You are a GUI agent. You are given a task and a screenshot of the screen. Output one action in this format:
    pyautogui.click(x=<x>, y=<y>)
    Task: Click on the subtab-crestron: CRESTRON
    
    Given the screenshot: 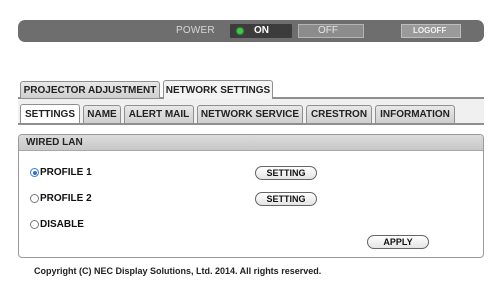 What is the action you would take?
    pyautogui.click(x=339, y=114)
    